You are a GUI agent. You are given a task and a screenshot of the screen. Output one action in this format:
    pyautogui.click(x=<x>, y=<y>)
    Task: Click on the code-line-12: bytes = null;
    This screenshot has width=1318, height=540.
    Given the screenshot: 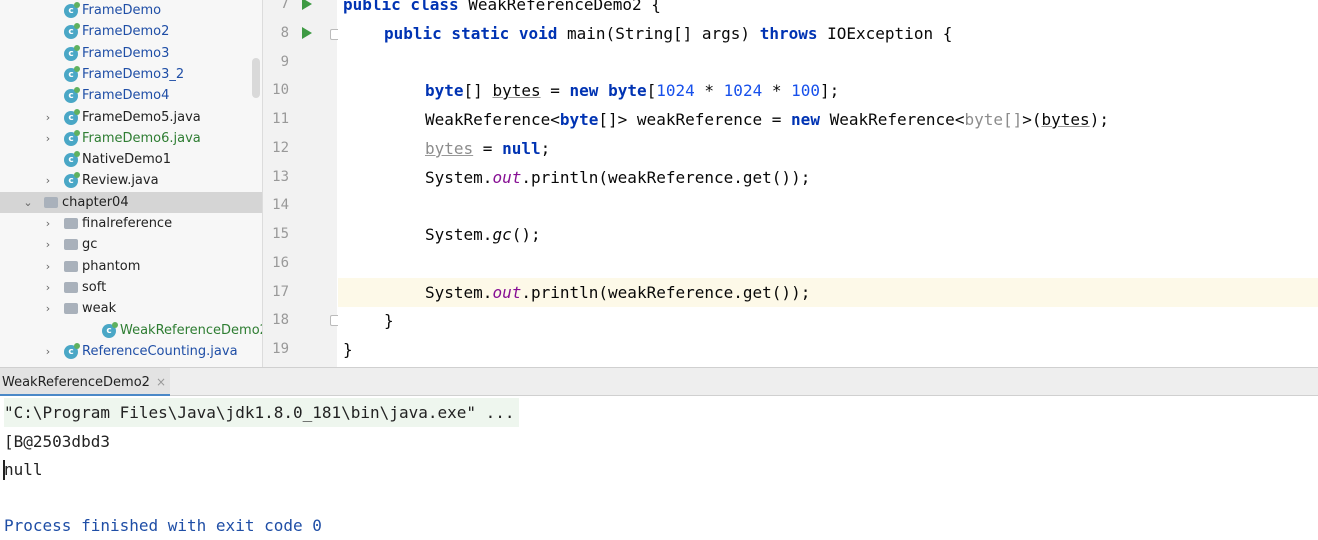 What is the action you would take?
    pyautogui.click(x=487, y=148)
    